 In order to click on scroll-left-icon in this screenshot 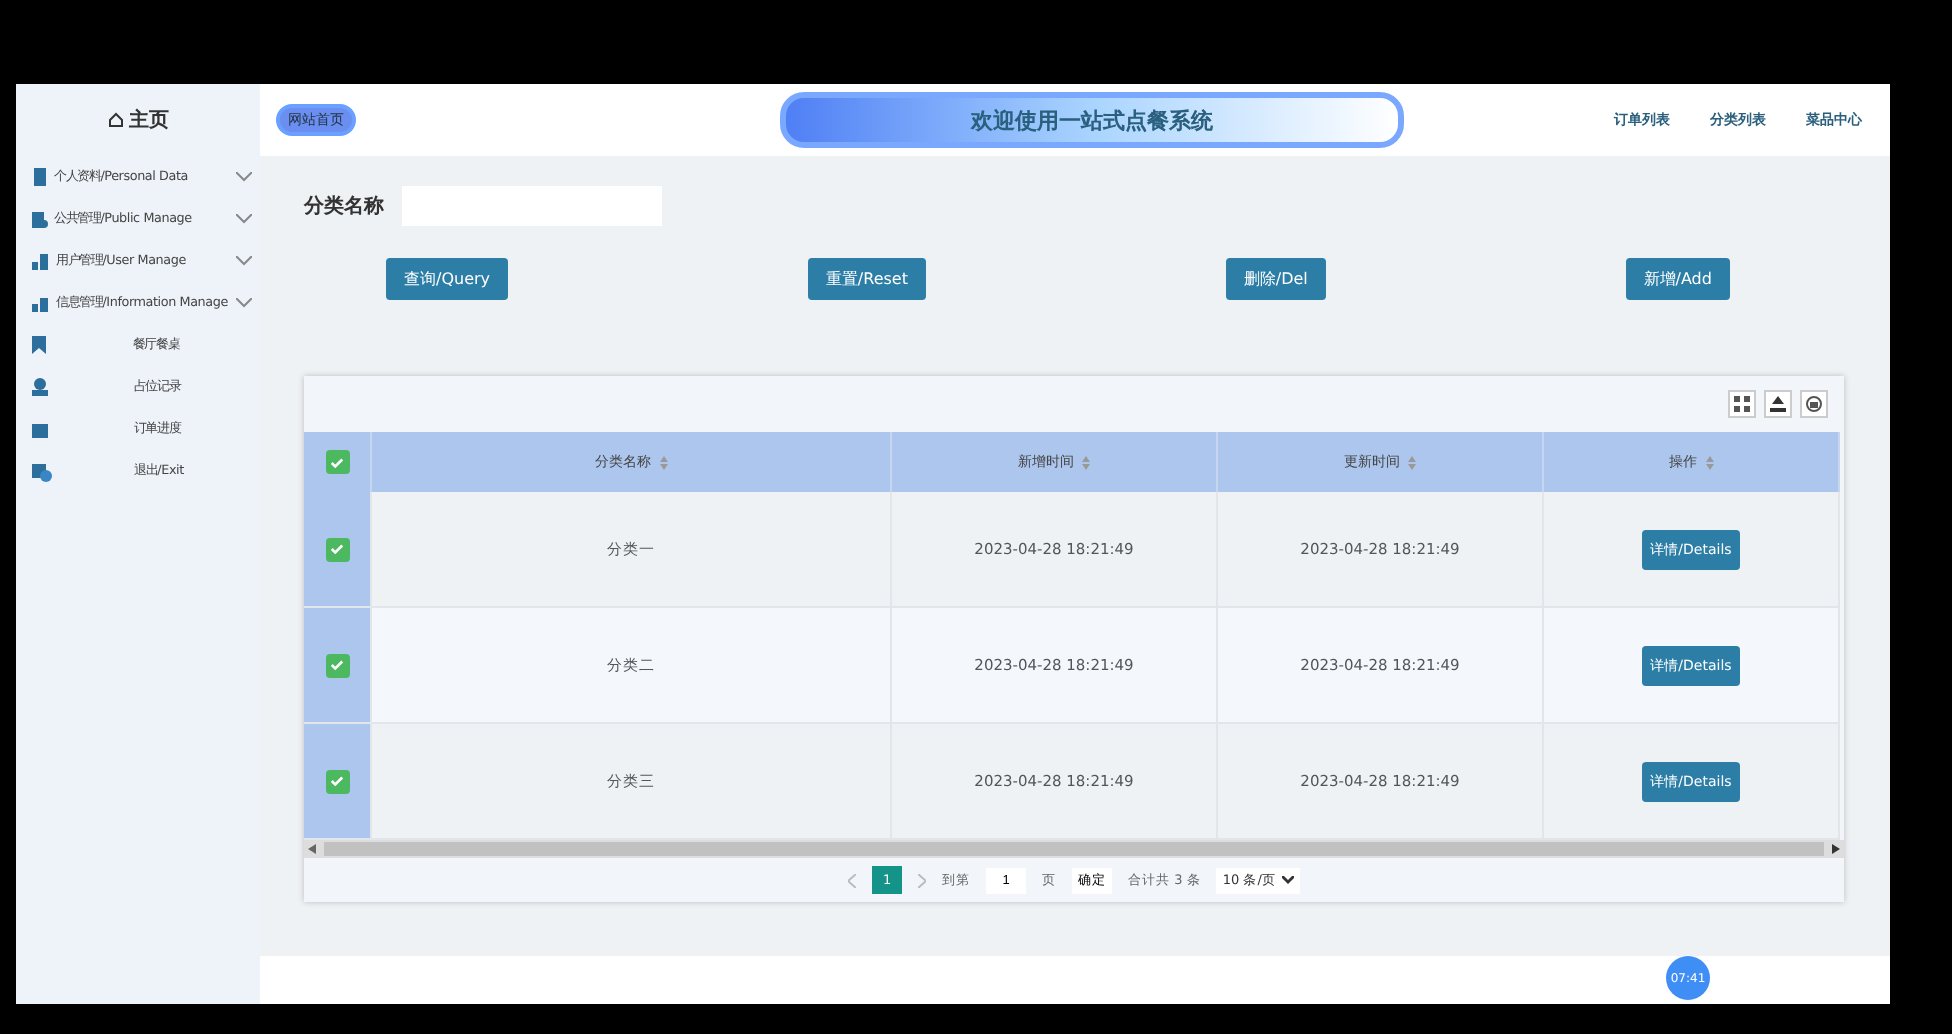, I will do `click(312, 849)`.